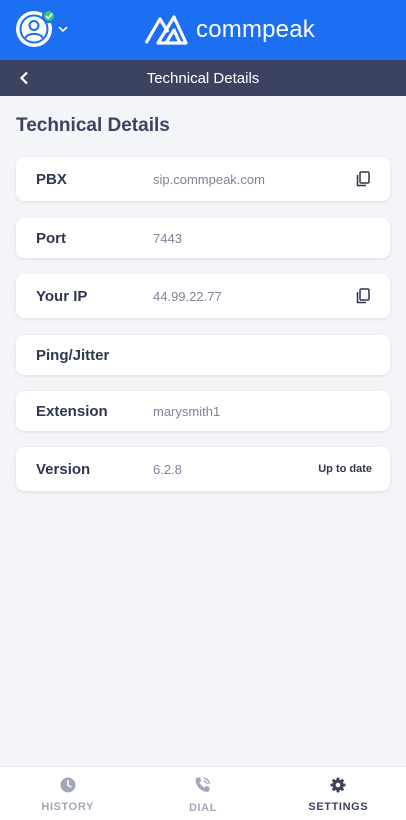 The width and height of the screenshot is (406, 820). Describe the element at coordinates (345, 469) in the screenshot. I see `version-status: Up to date` at that location.